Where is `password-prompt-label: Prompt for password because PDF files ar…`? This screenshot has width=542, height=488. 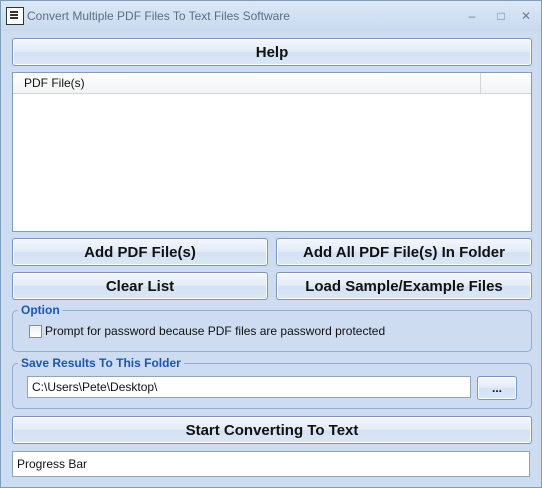
password-prompt-label: Prompt for password because PDF files ar… is located at coordinates (215, 331).